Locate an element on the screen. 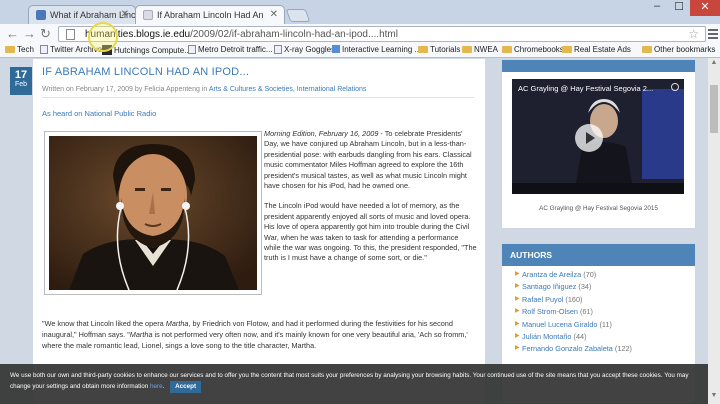 Image resolution: width=720 pixels, height=404 pixels. forward-arrow-icon: → is located at coordinates (29, 34).